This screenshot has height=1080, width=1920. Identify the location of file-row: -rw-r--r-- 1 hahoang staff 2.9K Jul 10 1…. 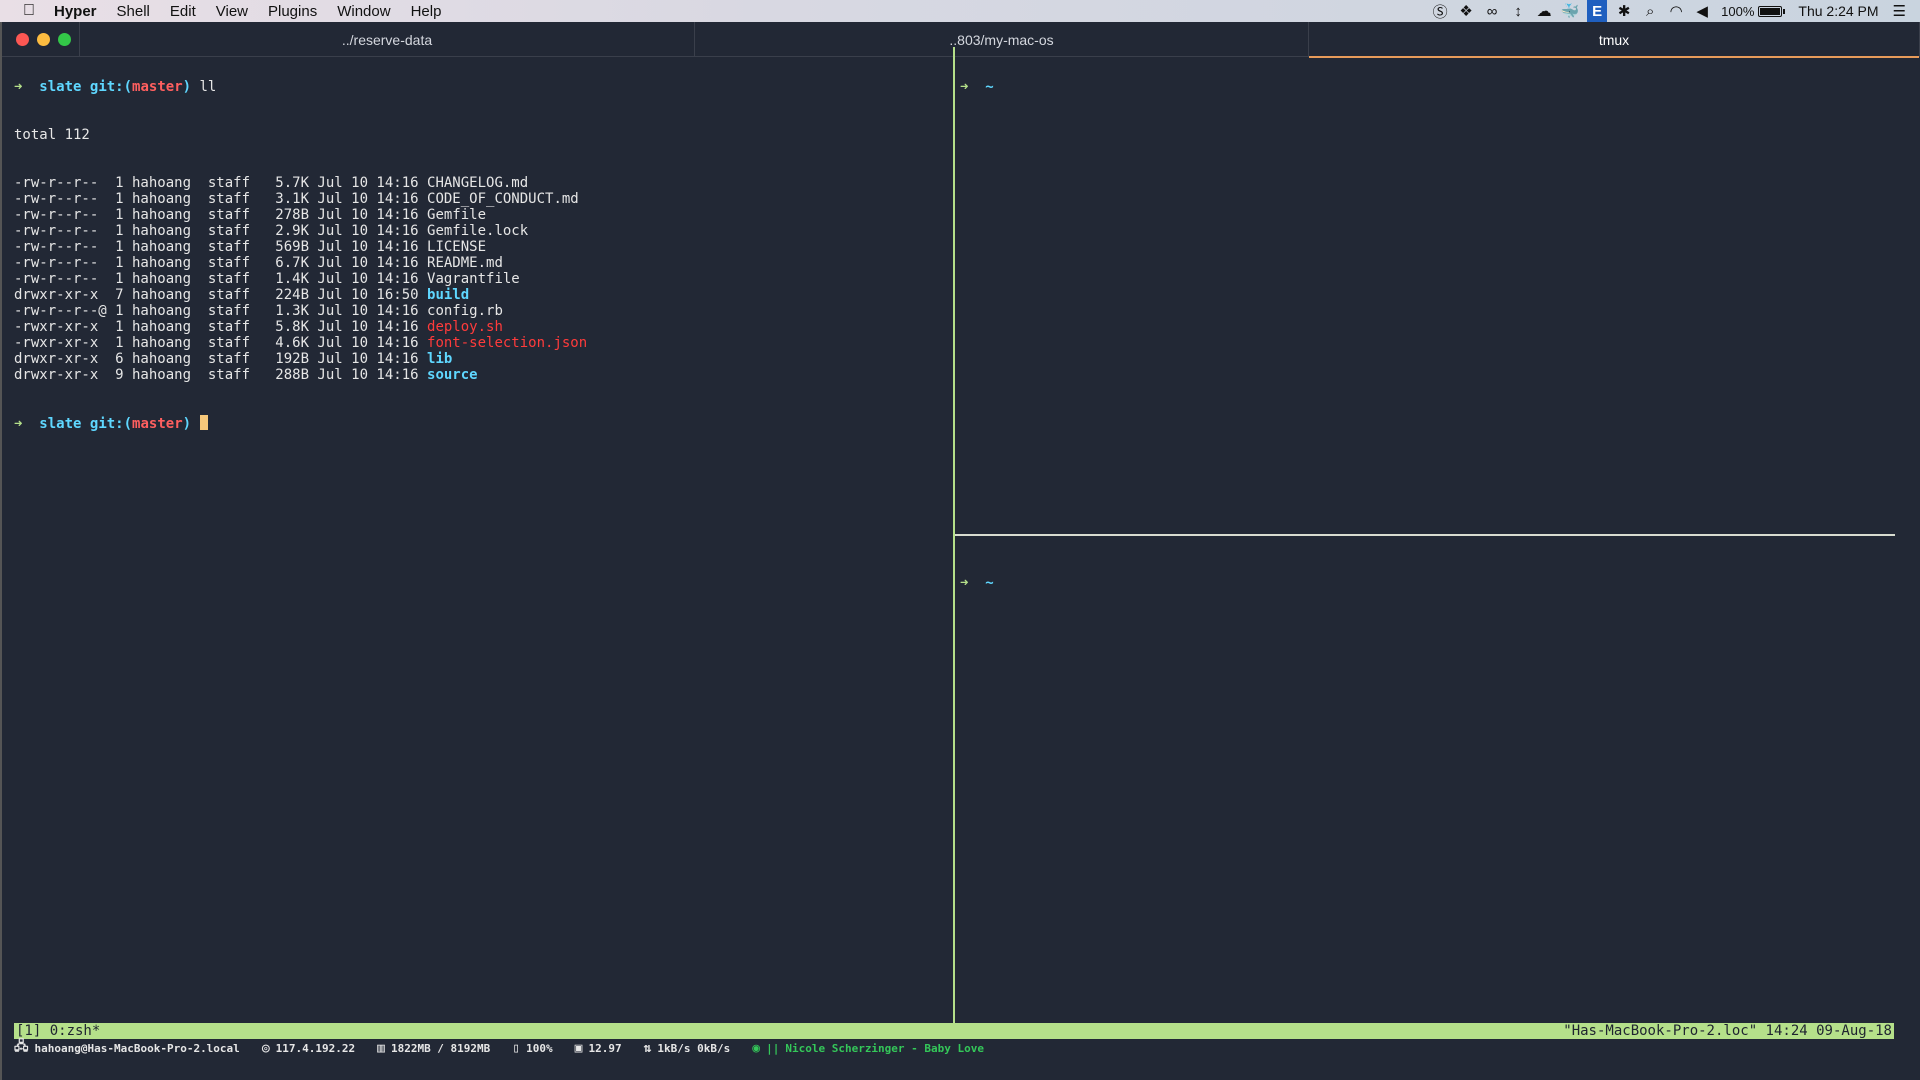
(481, 231).